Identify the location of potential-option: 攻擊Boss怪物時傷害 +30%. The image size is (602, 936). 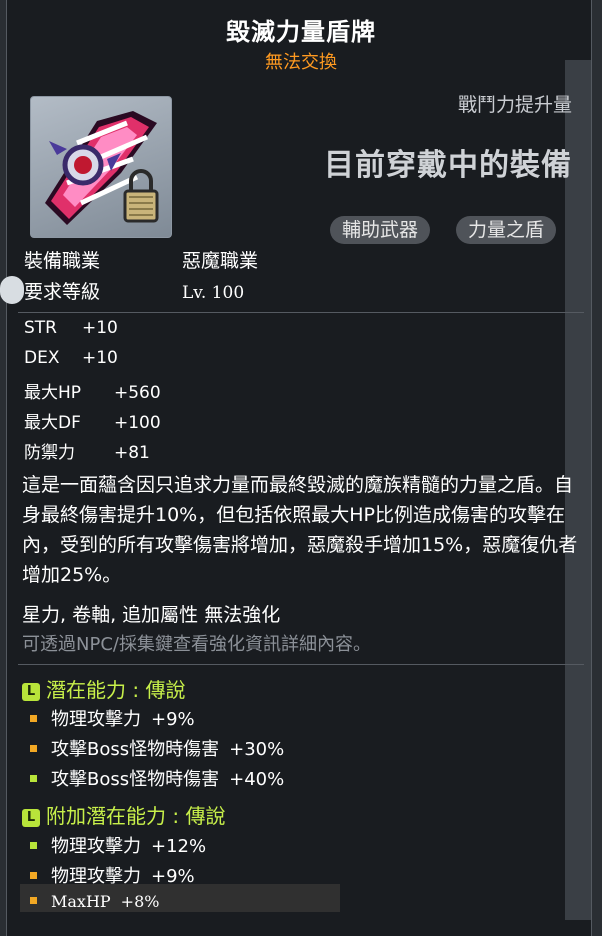
(157, 748).